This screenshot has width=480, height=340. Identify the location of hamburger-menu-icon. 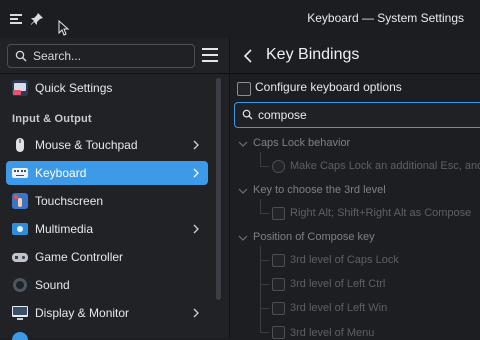
(210, 55).